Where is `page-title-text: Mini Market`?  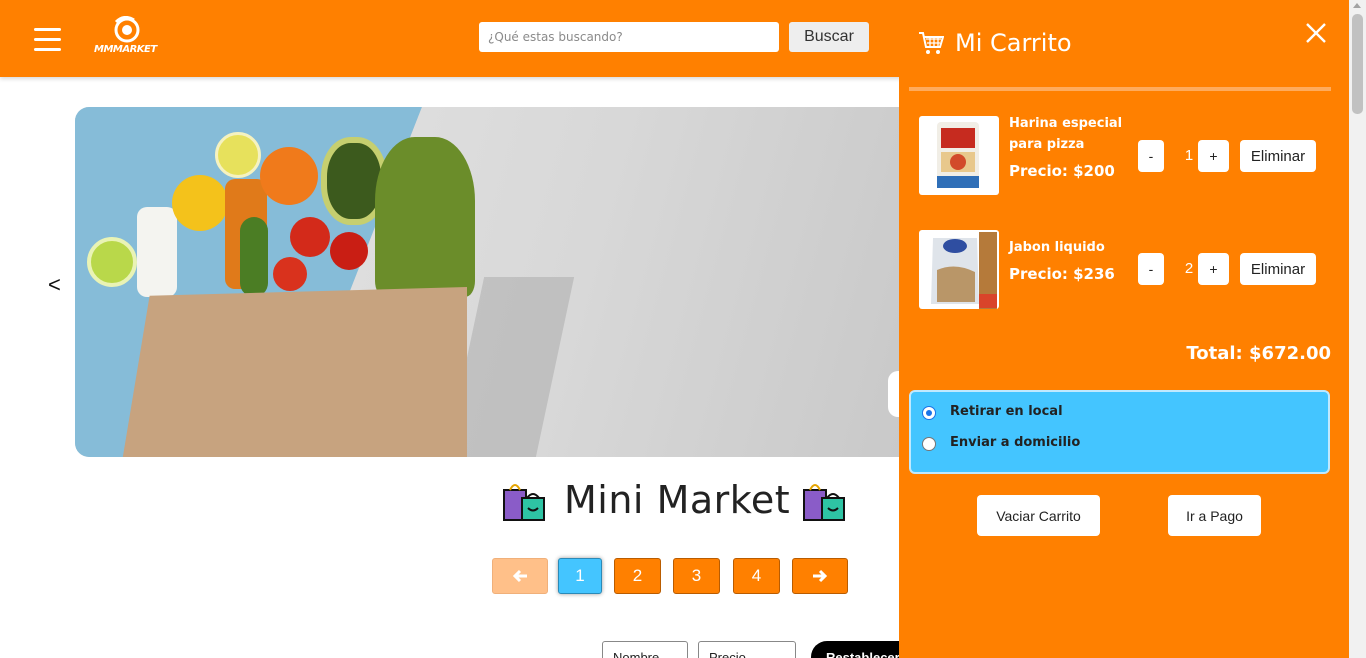 page-title-text: Mini Market is located at coordinates (677, 500).